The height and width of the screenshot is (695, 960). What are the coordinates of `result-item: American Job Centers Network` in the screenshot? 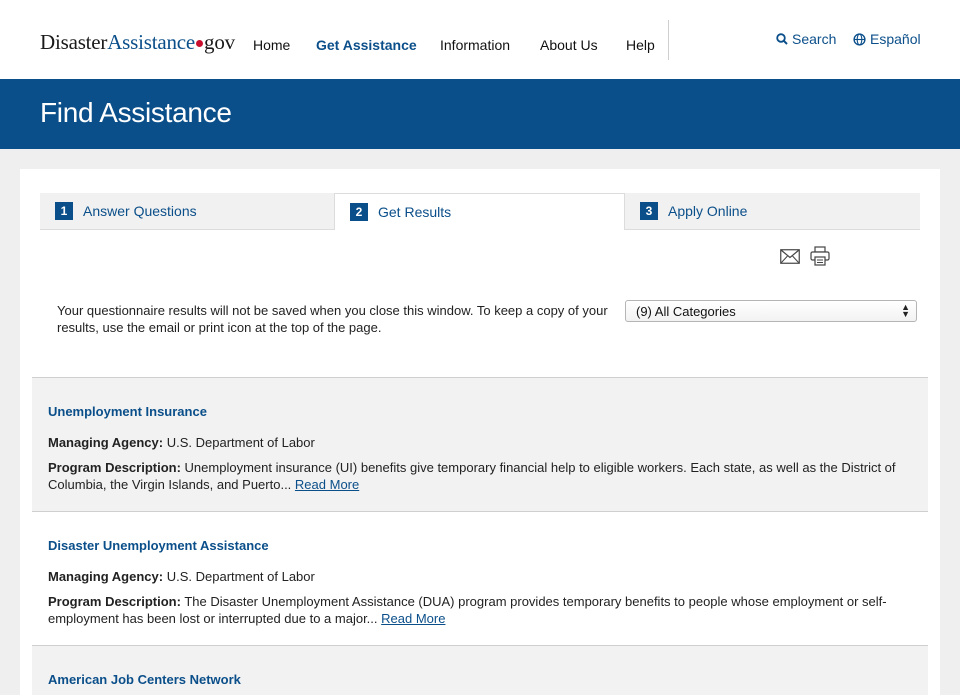 It's located at (480, 670).